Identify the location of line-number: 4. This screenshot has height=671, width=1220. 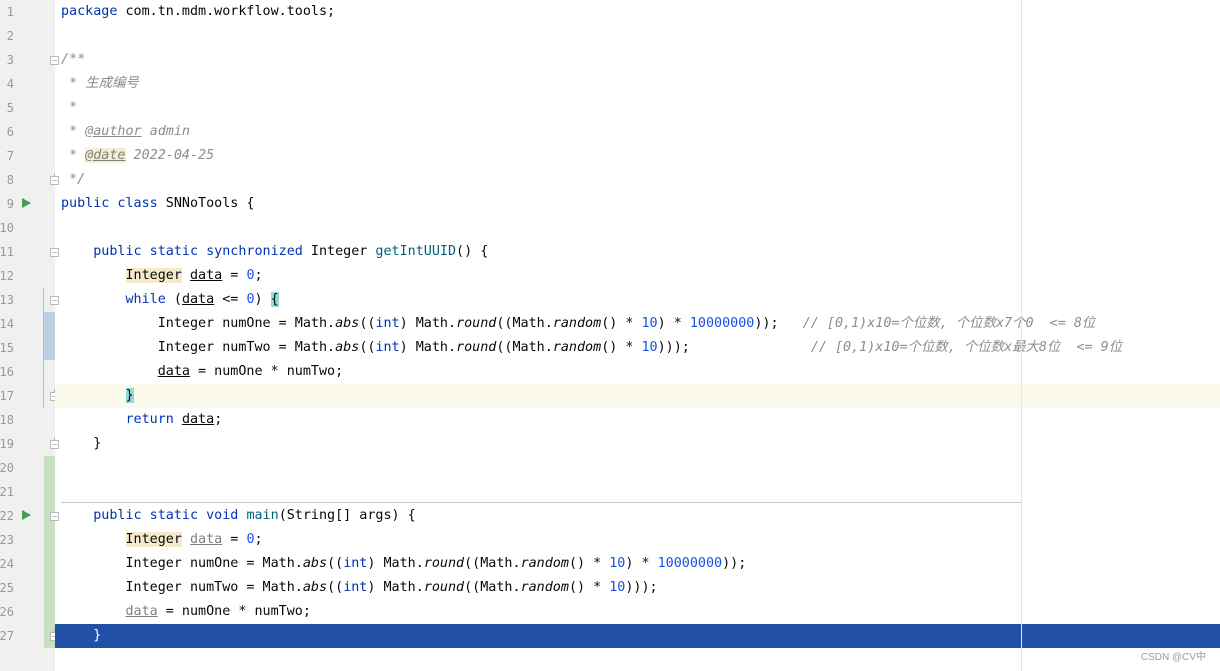
(10, 84).